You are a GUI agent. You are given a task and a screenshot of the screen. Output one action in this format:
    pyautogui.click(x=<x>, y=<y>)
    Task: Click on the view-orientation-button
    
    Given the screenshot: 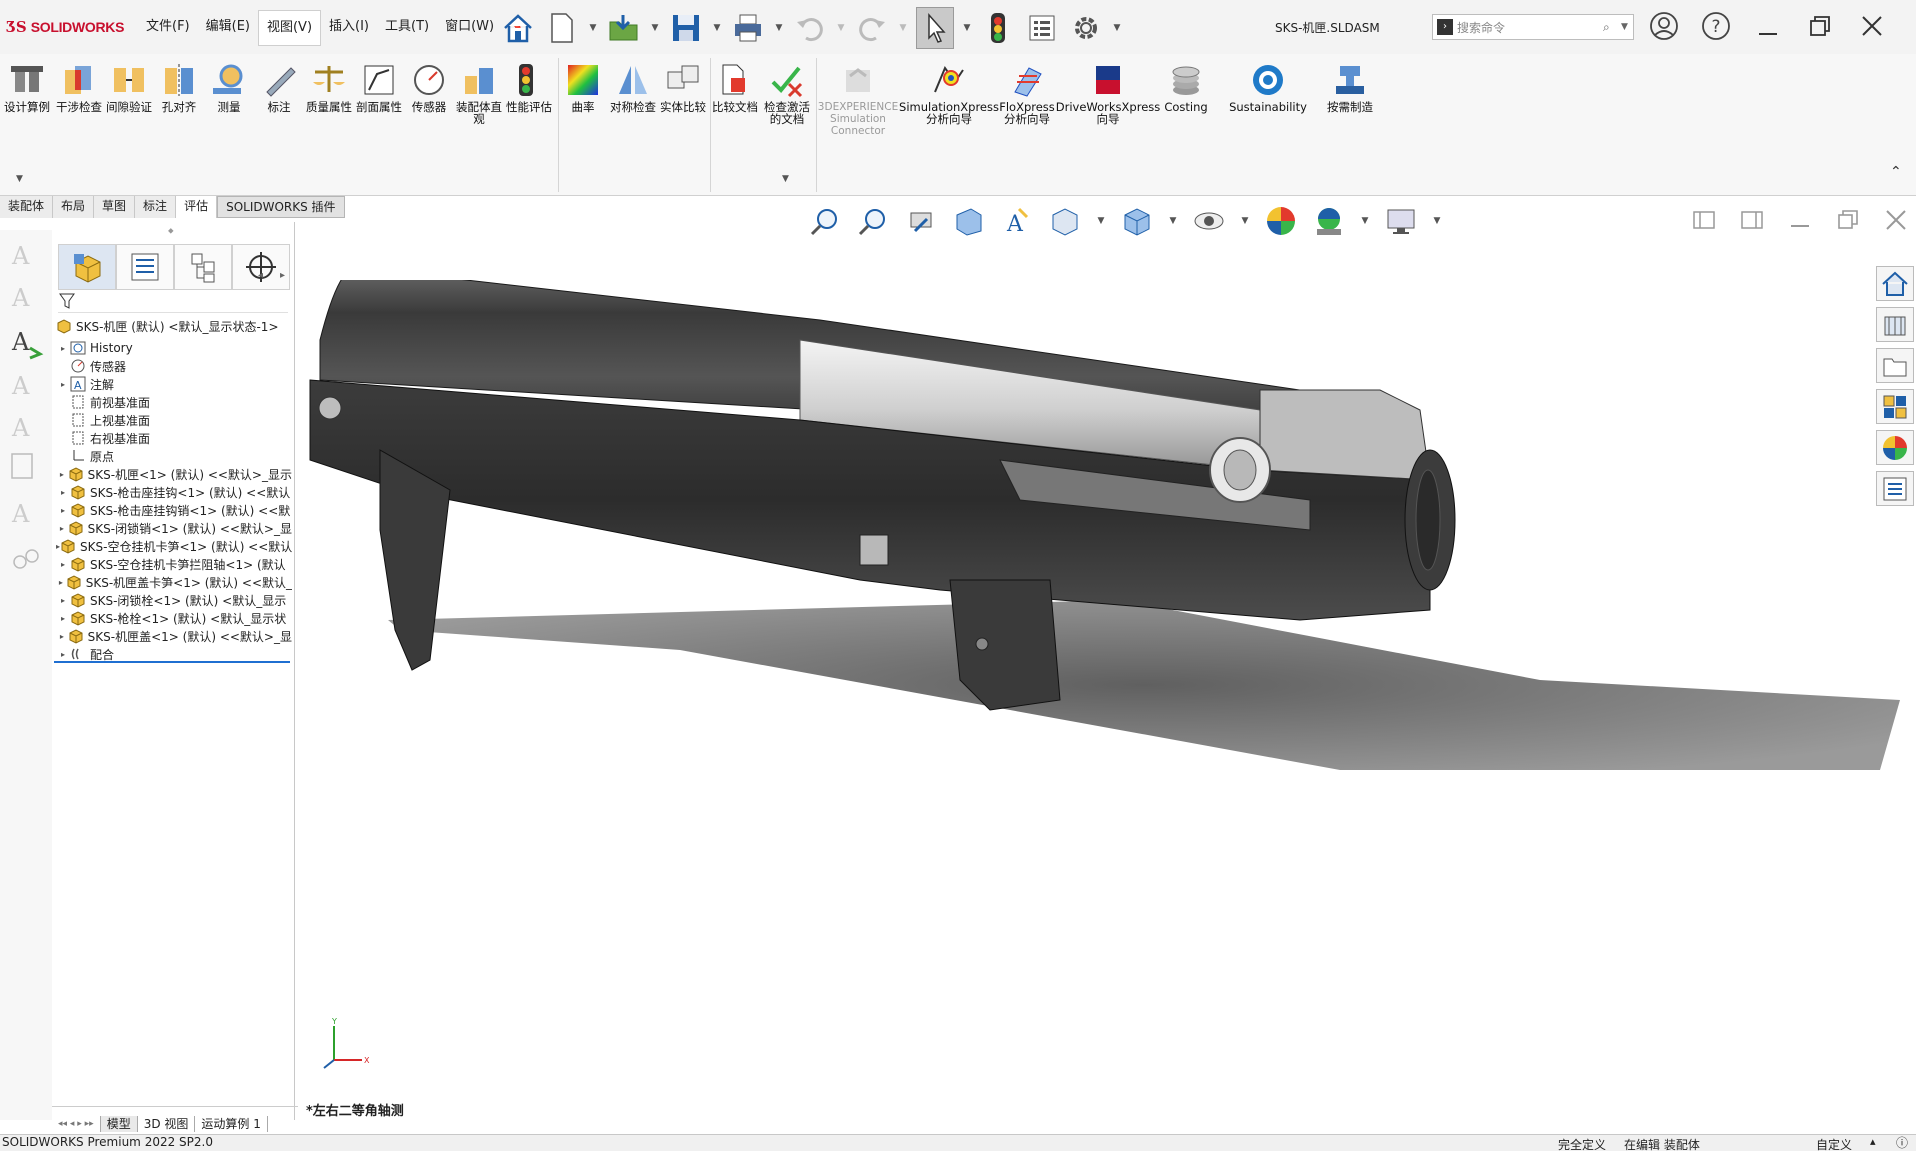 What is the action you would take?
    pyautogui.click(x=1065, y=221)
    